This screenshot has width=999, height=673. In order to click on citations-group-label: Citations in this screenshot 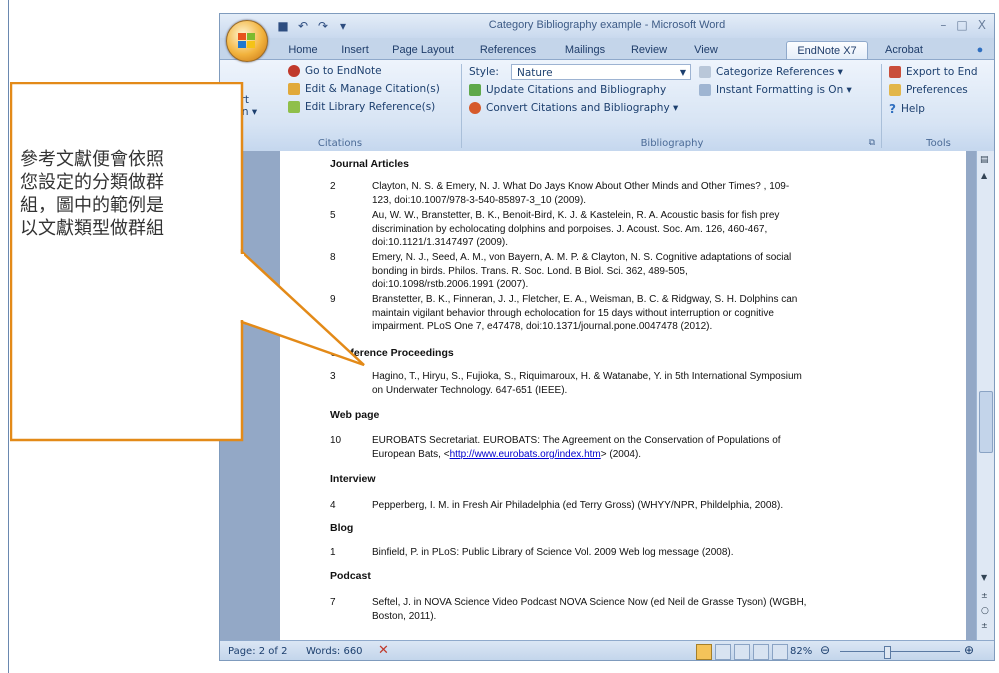, I will do `click(340, 143)`.